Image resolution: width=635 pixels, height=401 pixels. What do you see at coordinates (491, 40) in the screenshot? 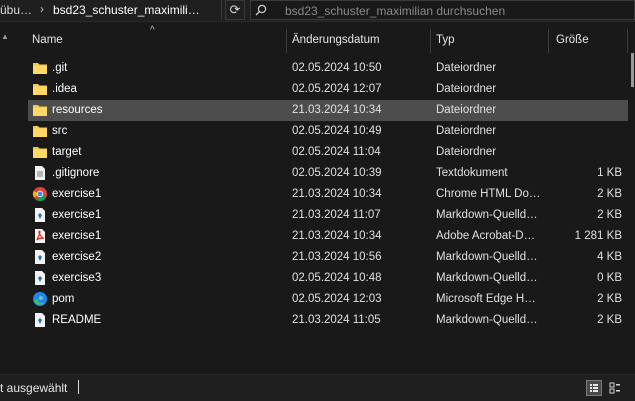
I see `column-type: Typ` at bounding box center [491, 40].